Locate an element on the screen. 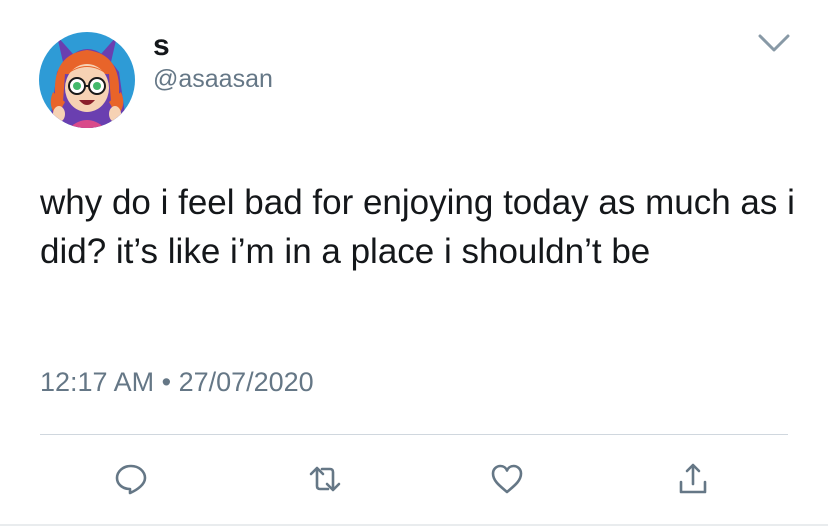  avatar is located at coordinates (87, 80).